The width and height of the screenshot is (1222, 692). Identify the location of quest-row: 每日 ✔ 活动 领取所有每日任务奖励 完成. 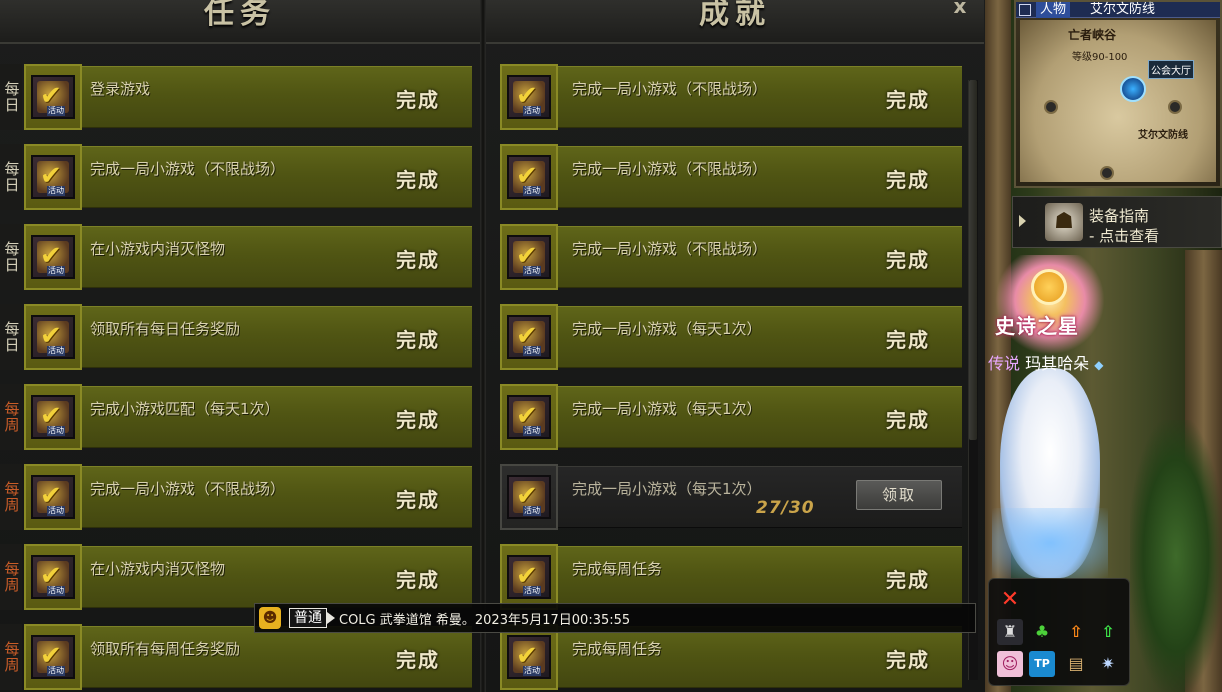
(236, 337).